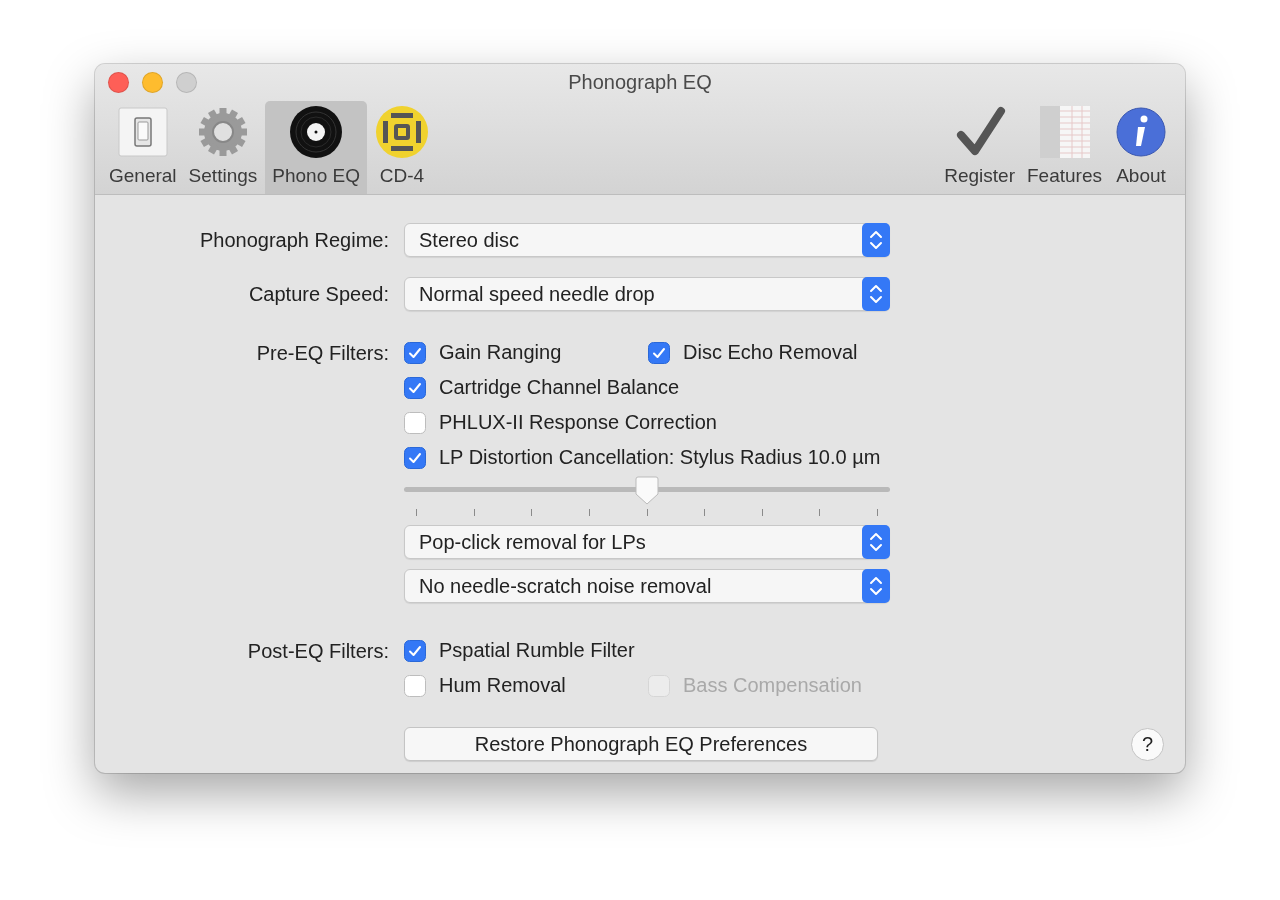 This screenshot has height=900, width=1280. I want to click on info-icon, so click(1141, 132).